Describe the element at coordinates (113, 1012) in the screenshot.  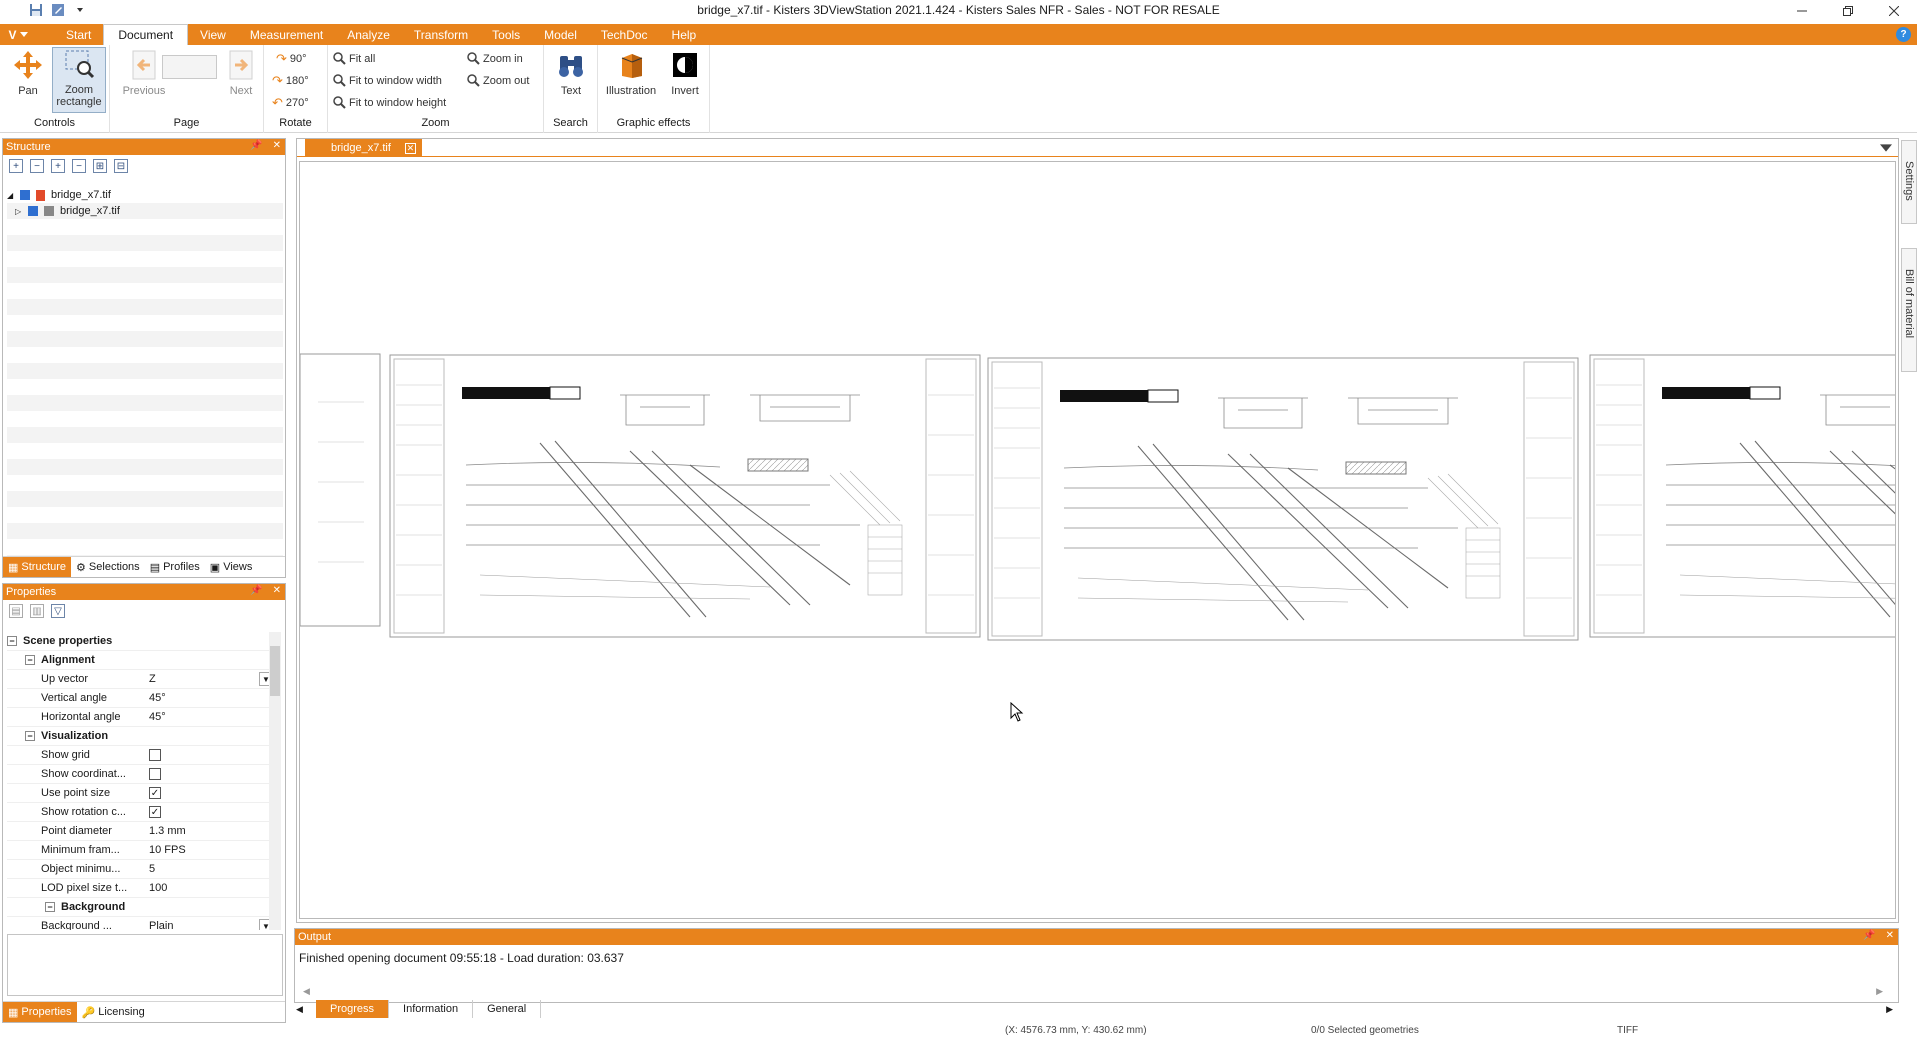
I see `tab-licensing: 🔑 Licensing` at that location.